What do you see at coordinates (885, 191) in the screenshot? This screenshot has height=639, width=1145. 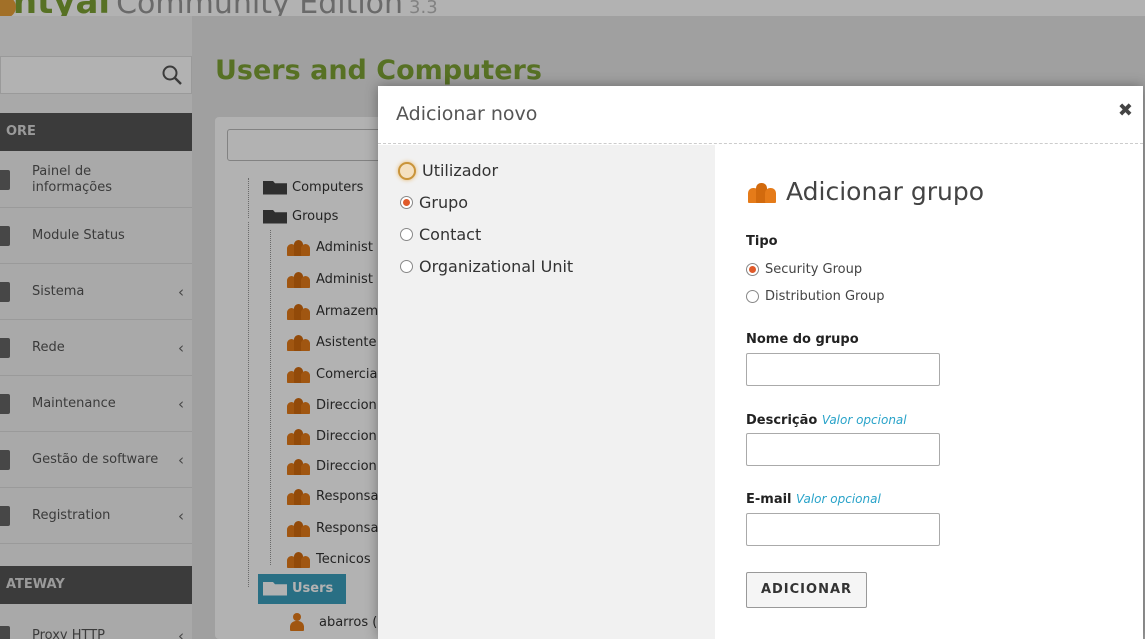 I see `form-heading-text: Adicionar grupo` at bounding box center [885, 191].